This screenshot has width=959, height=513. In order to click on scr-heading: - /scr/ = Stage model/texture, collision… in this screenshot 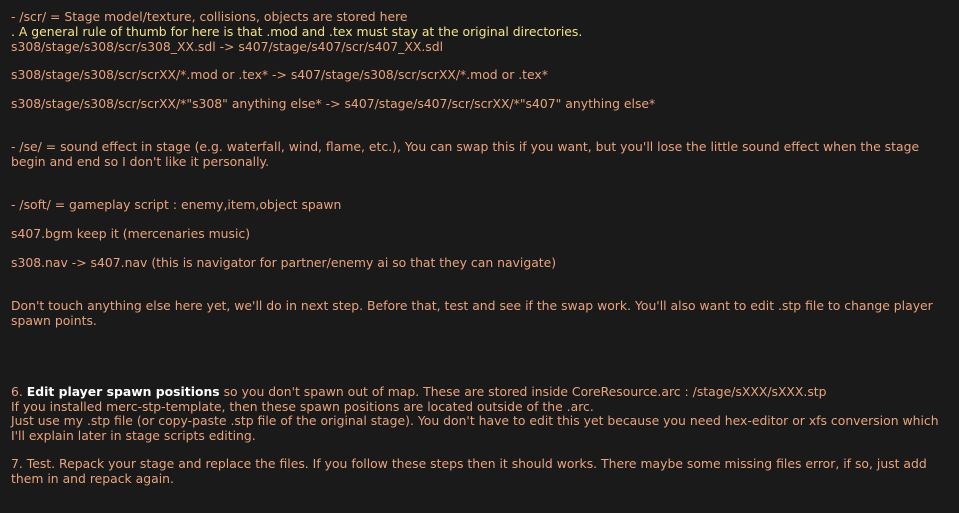, I will do `click(209, 16)`.